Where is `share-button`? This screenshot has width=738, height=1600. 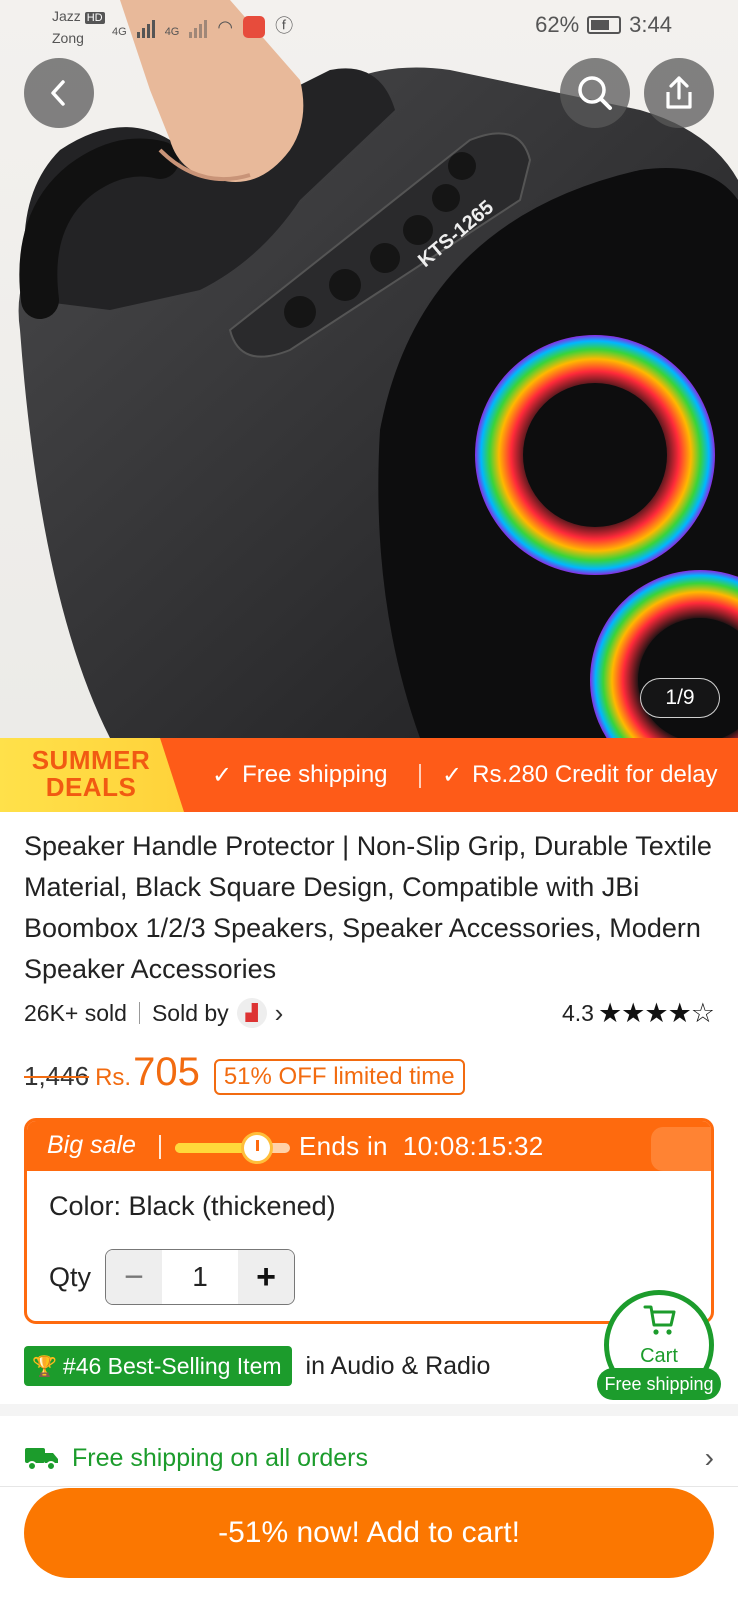 share-button is located at coordinates (679, 93).